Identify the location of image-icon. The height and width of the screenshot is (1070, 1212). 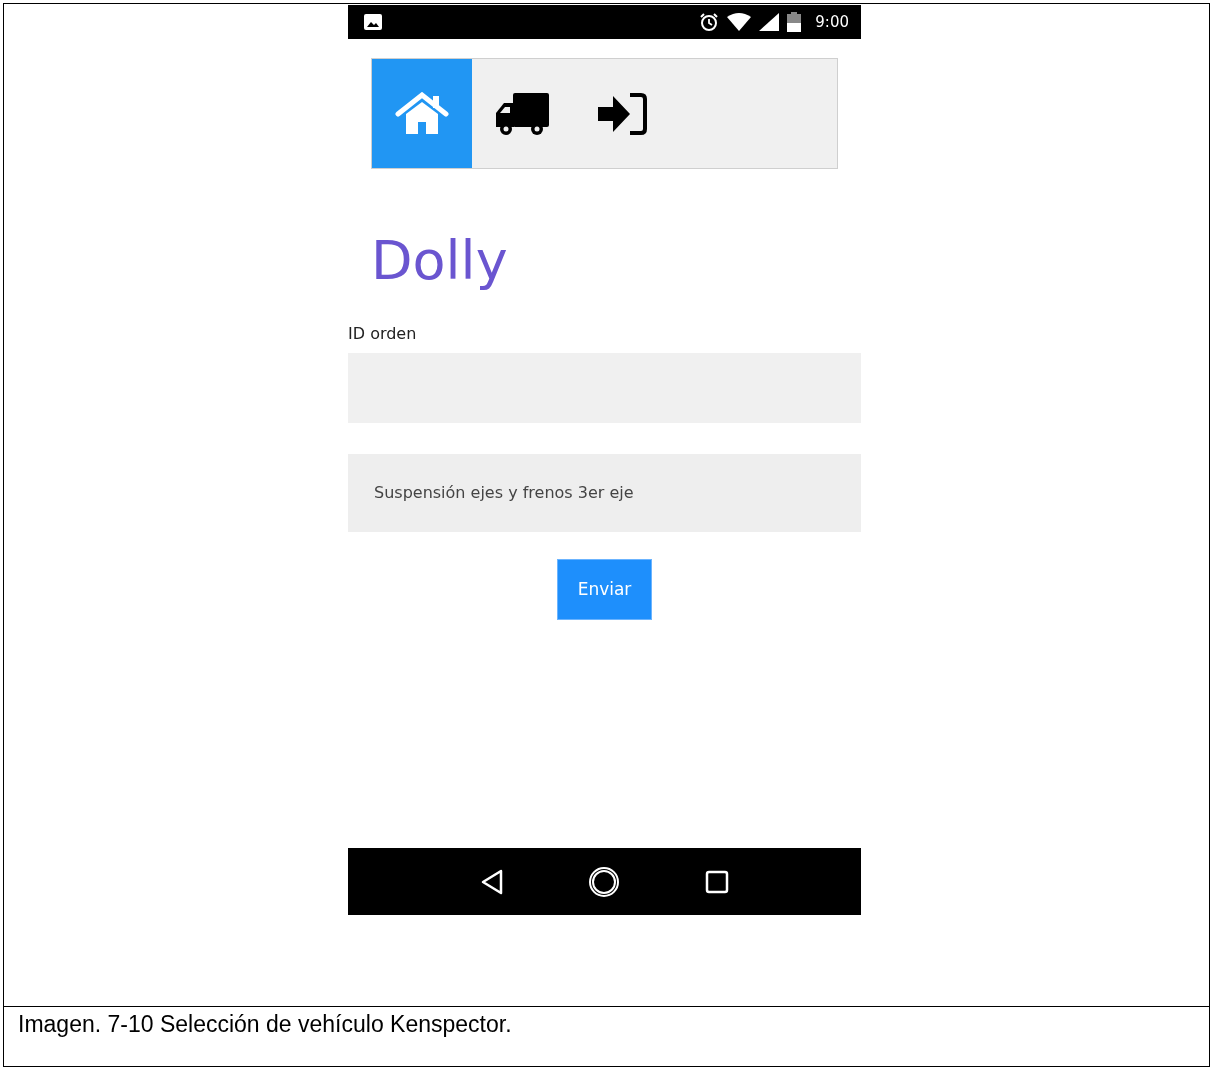
(373, 22).